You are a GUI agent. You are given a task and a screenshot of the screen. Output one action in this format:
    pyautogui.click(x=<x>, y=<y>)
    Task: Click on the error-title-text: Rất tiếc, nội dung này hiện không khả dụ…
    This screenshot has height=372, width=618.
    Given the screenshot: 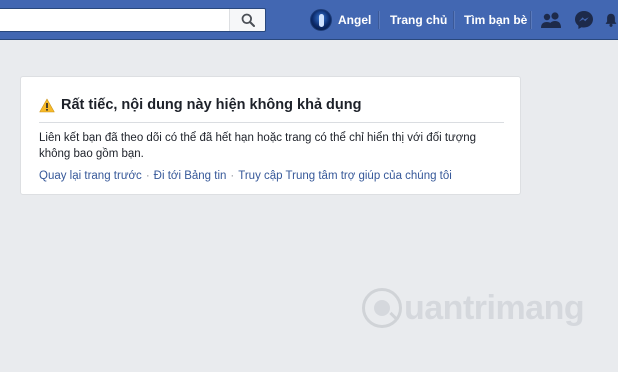 What is the action you would take?
    pyautogui.click(x=211, y=105)
    